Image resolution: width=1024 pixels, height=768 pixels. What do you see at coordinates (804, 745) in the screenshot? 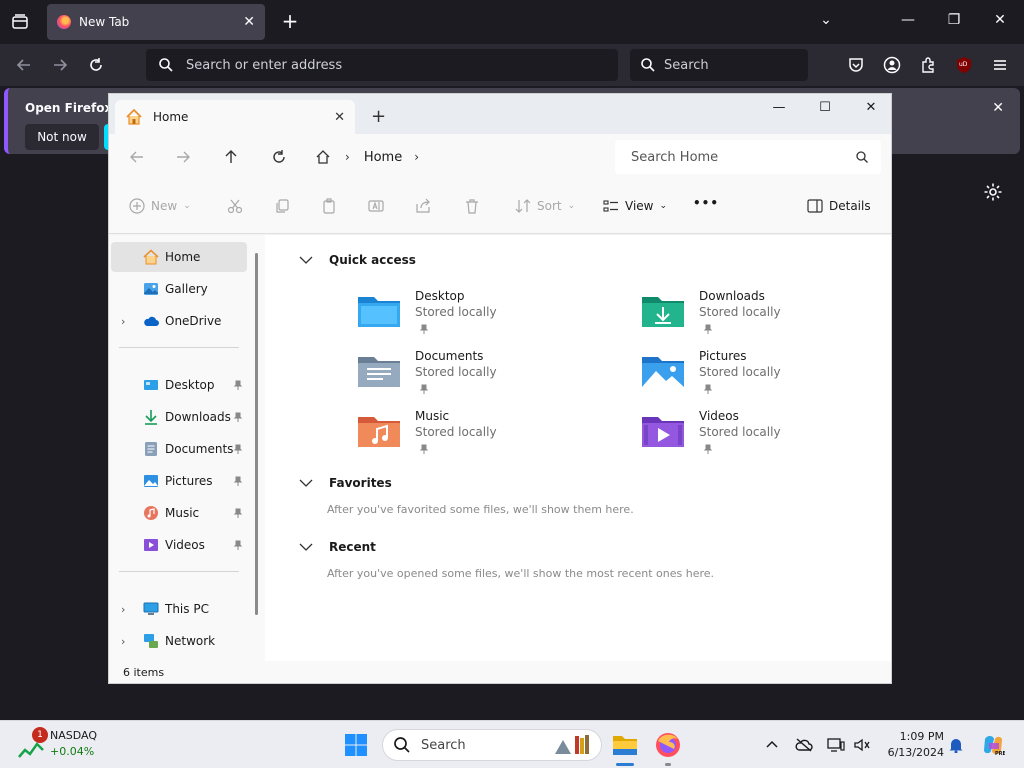
I see `onedrive-tray-button` at bounding box center [804, 745].